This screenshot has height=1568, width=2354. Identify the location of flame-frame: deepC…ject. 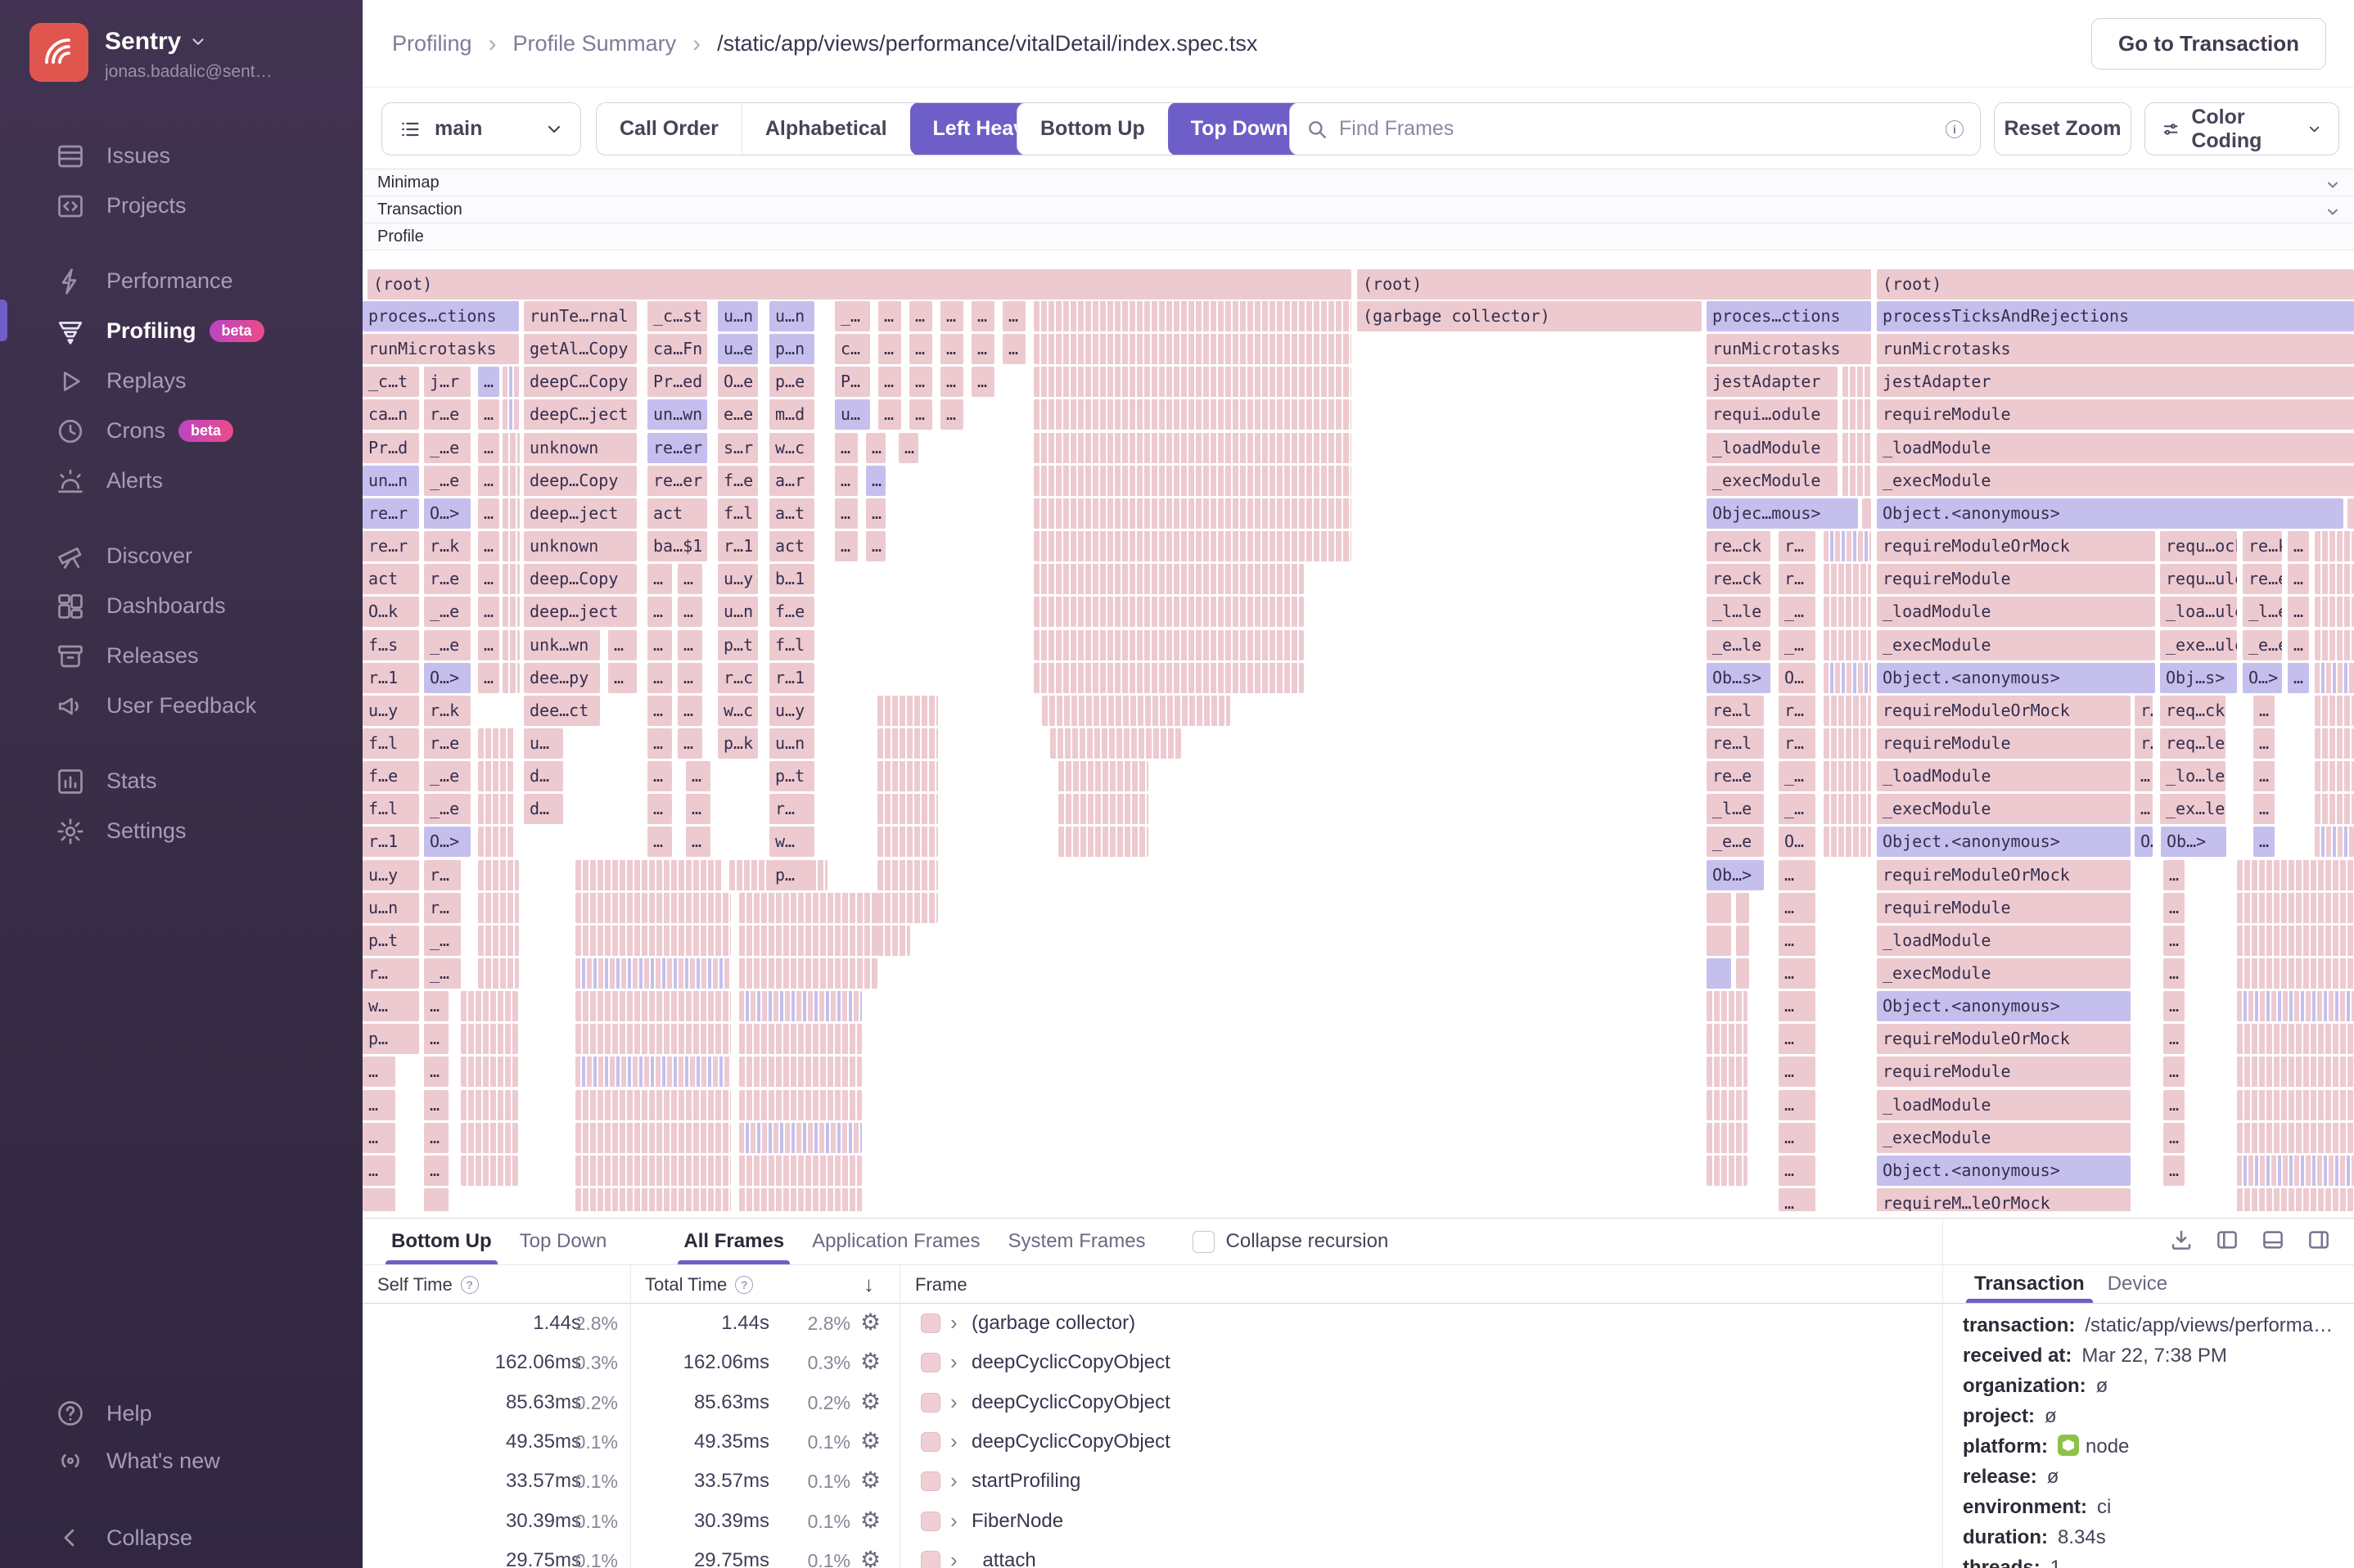
(580, 414).